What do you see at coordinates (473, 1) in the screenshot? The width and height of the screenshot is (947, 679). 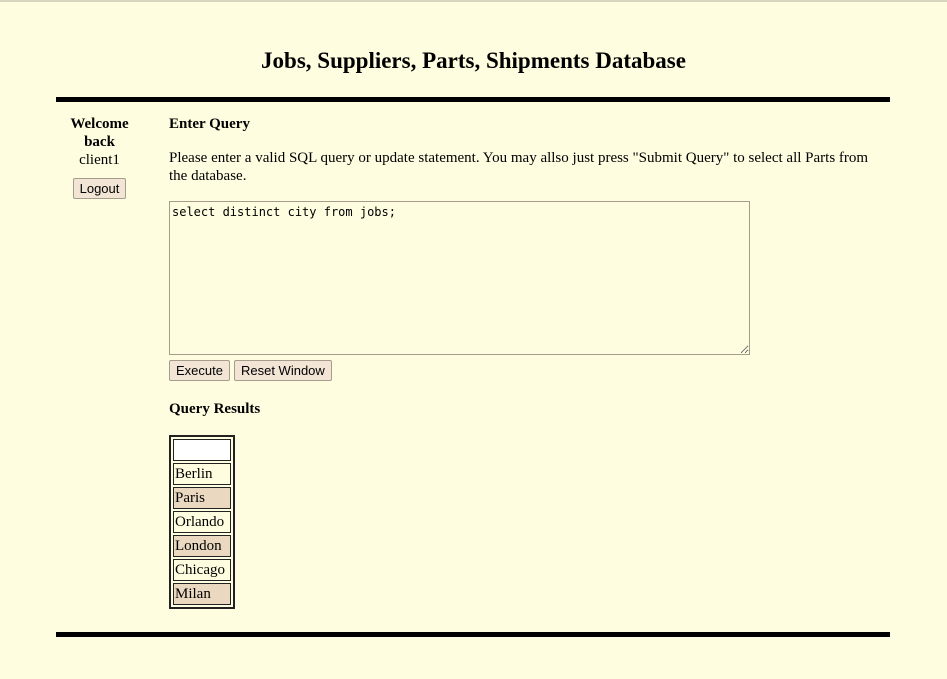 I see `top-border` at bounding box center [473, 1].